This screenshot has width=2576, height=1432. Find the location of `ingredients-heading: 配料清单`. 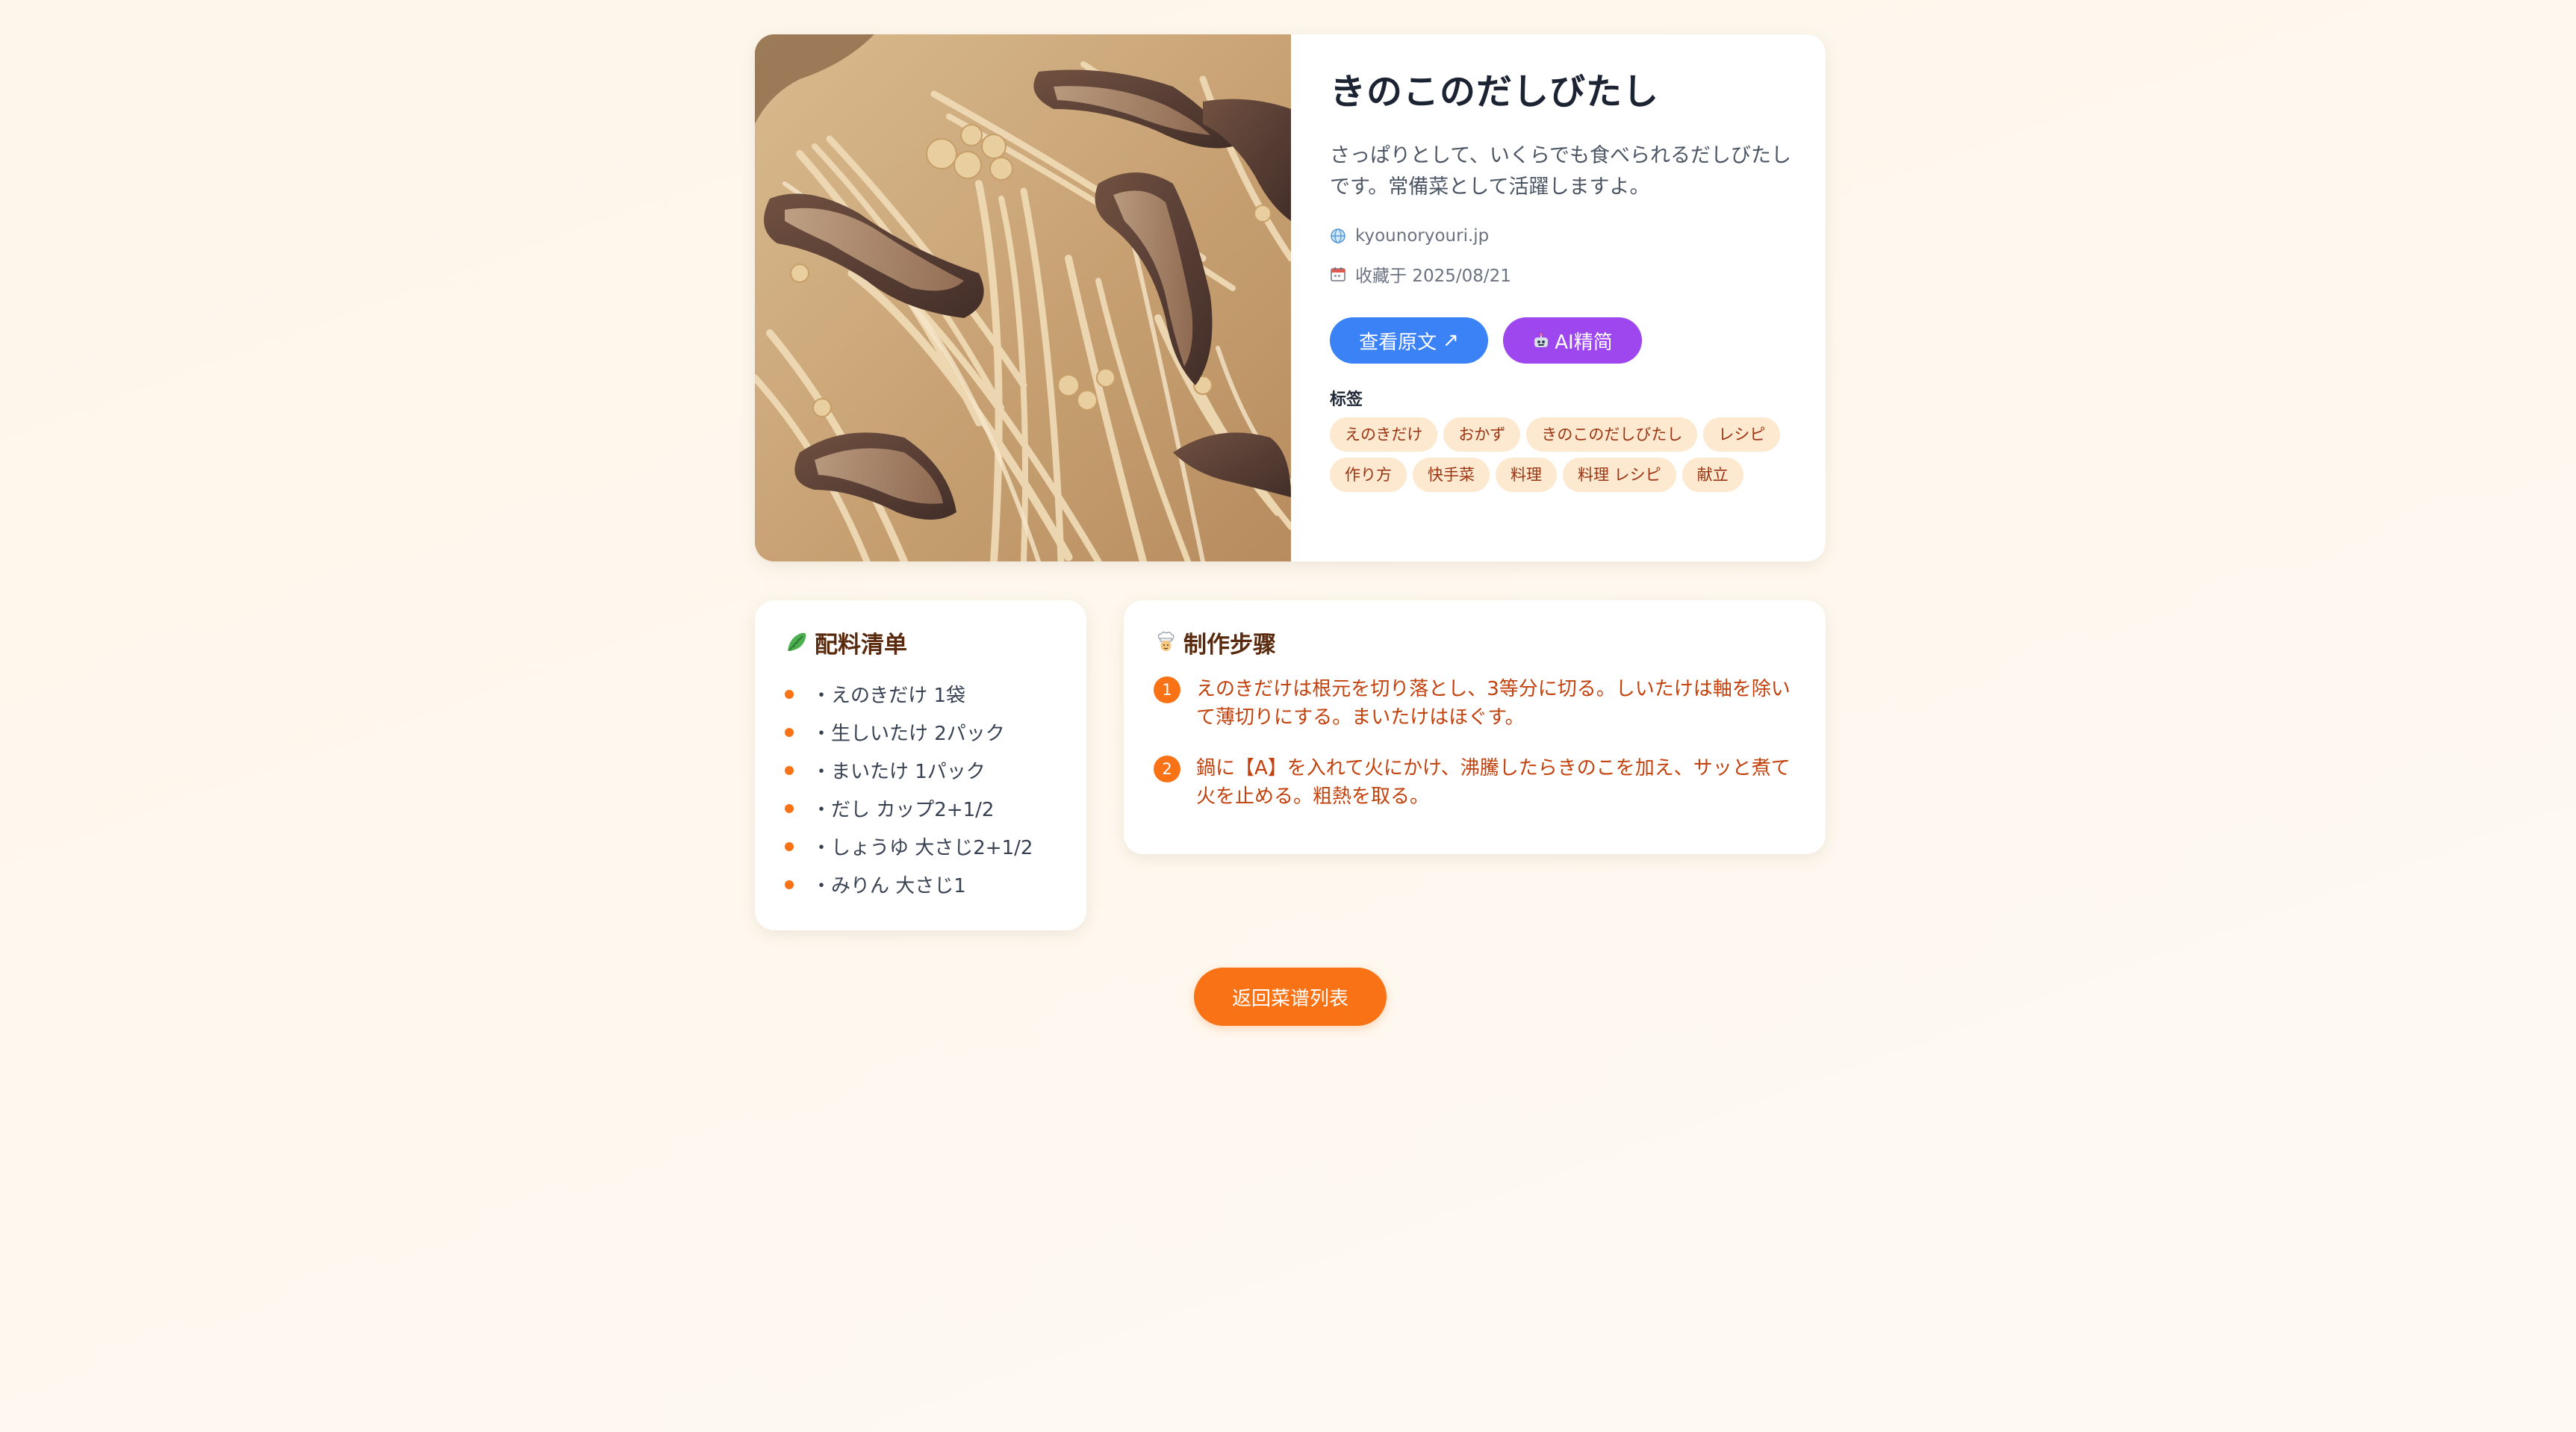

ingredients-heading: 配料清单 is located at coordinates (921, 642).